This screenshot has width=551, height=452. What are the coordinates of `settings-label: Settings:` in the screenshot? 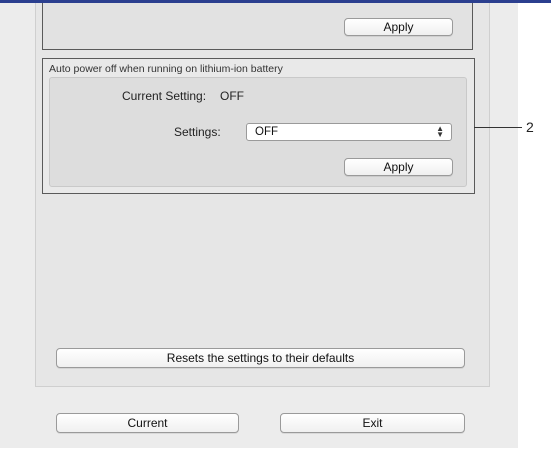 It's located at (197, 132).